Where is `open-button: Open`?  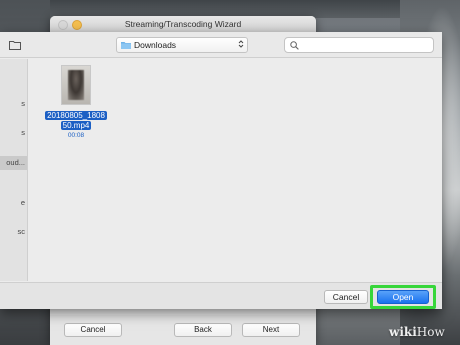 open-button: Open is located at coordinates (403, 297).